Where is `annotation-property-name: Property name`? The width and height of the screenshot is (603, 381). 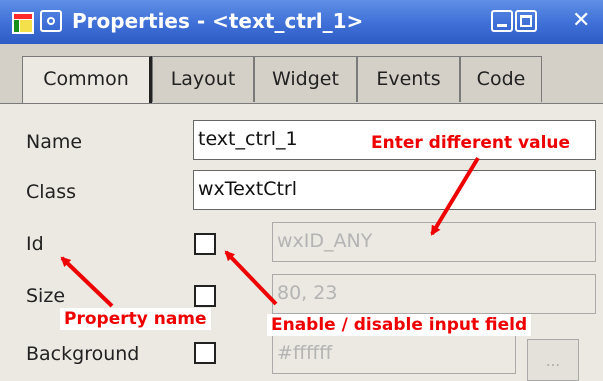
annotation-property-name: Property name is located at coordinates (135, 319).